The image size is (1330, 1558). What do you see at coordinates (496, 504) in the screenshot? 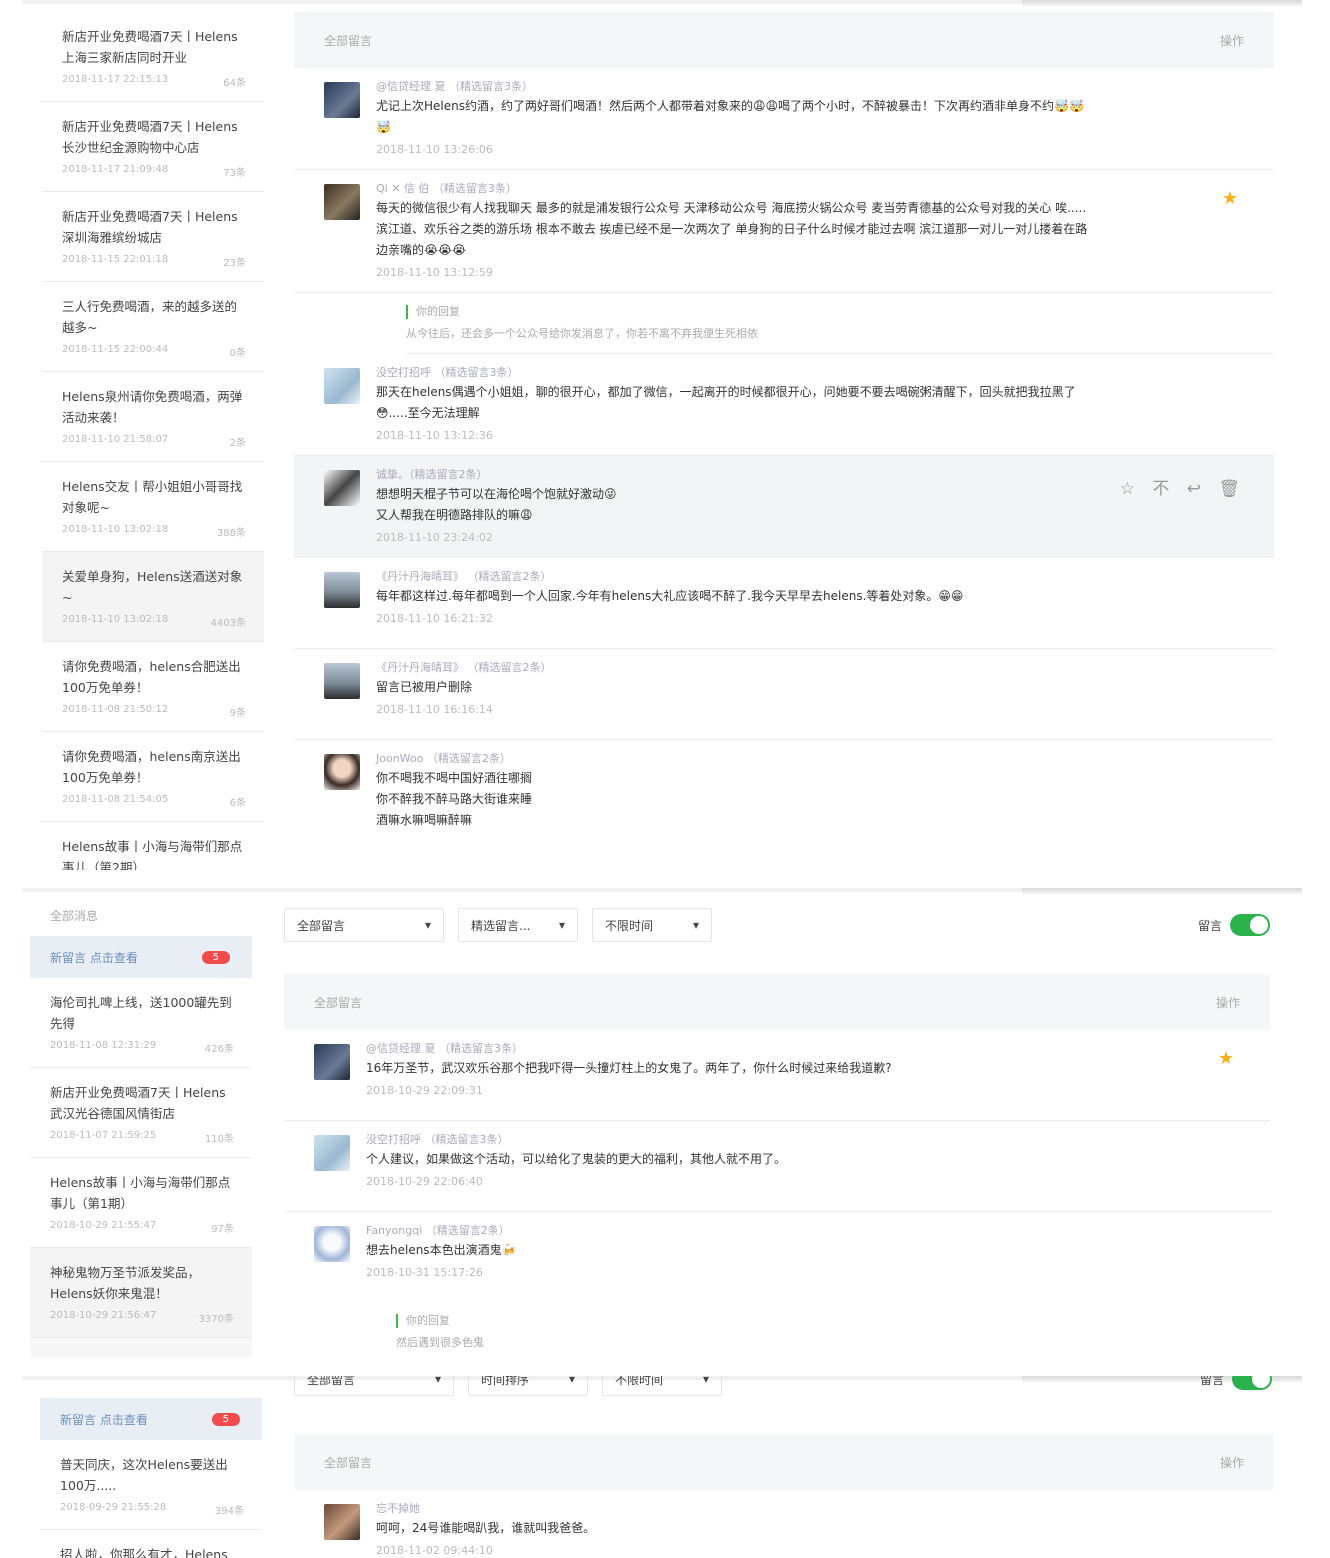
I see `comment-text: 想想明天棍子节可以在海伦喝个饱就好激动😜 又人帮我在明德路排队的嘛😩` at bounding box center [496, 504].